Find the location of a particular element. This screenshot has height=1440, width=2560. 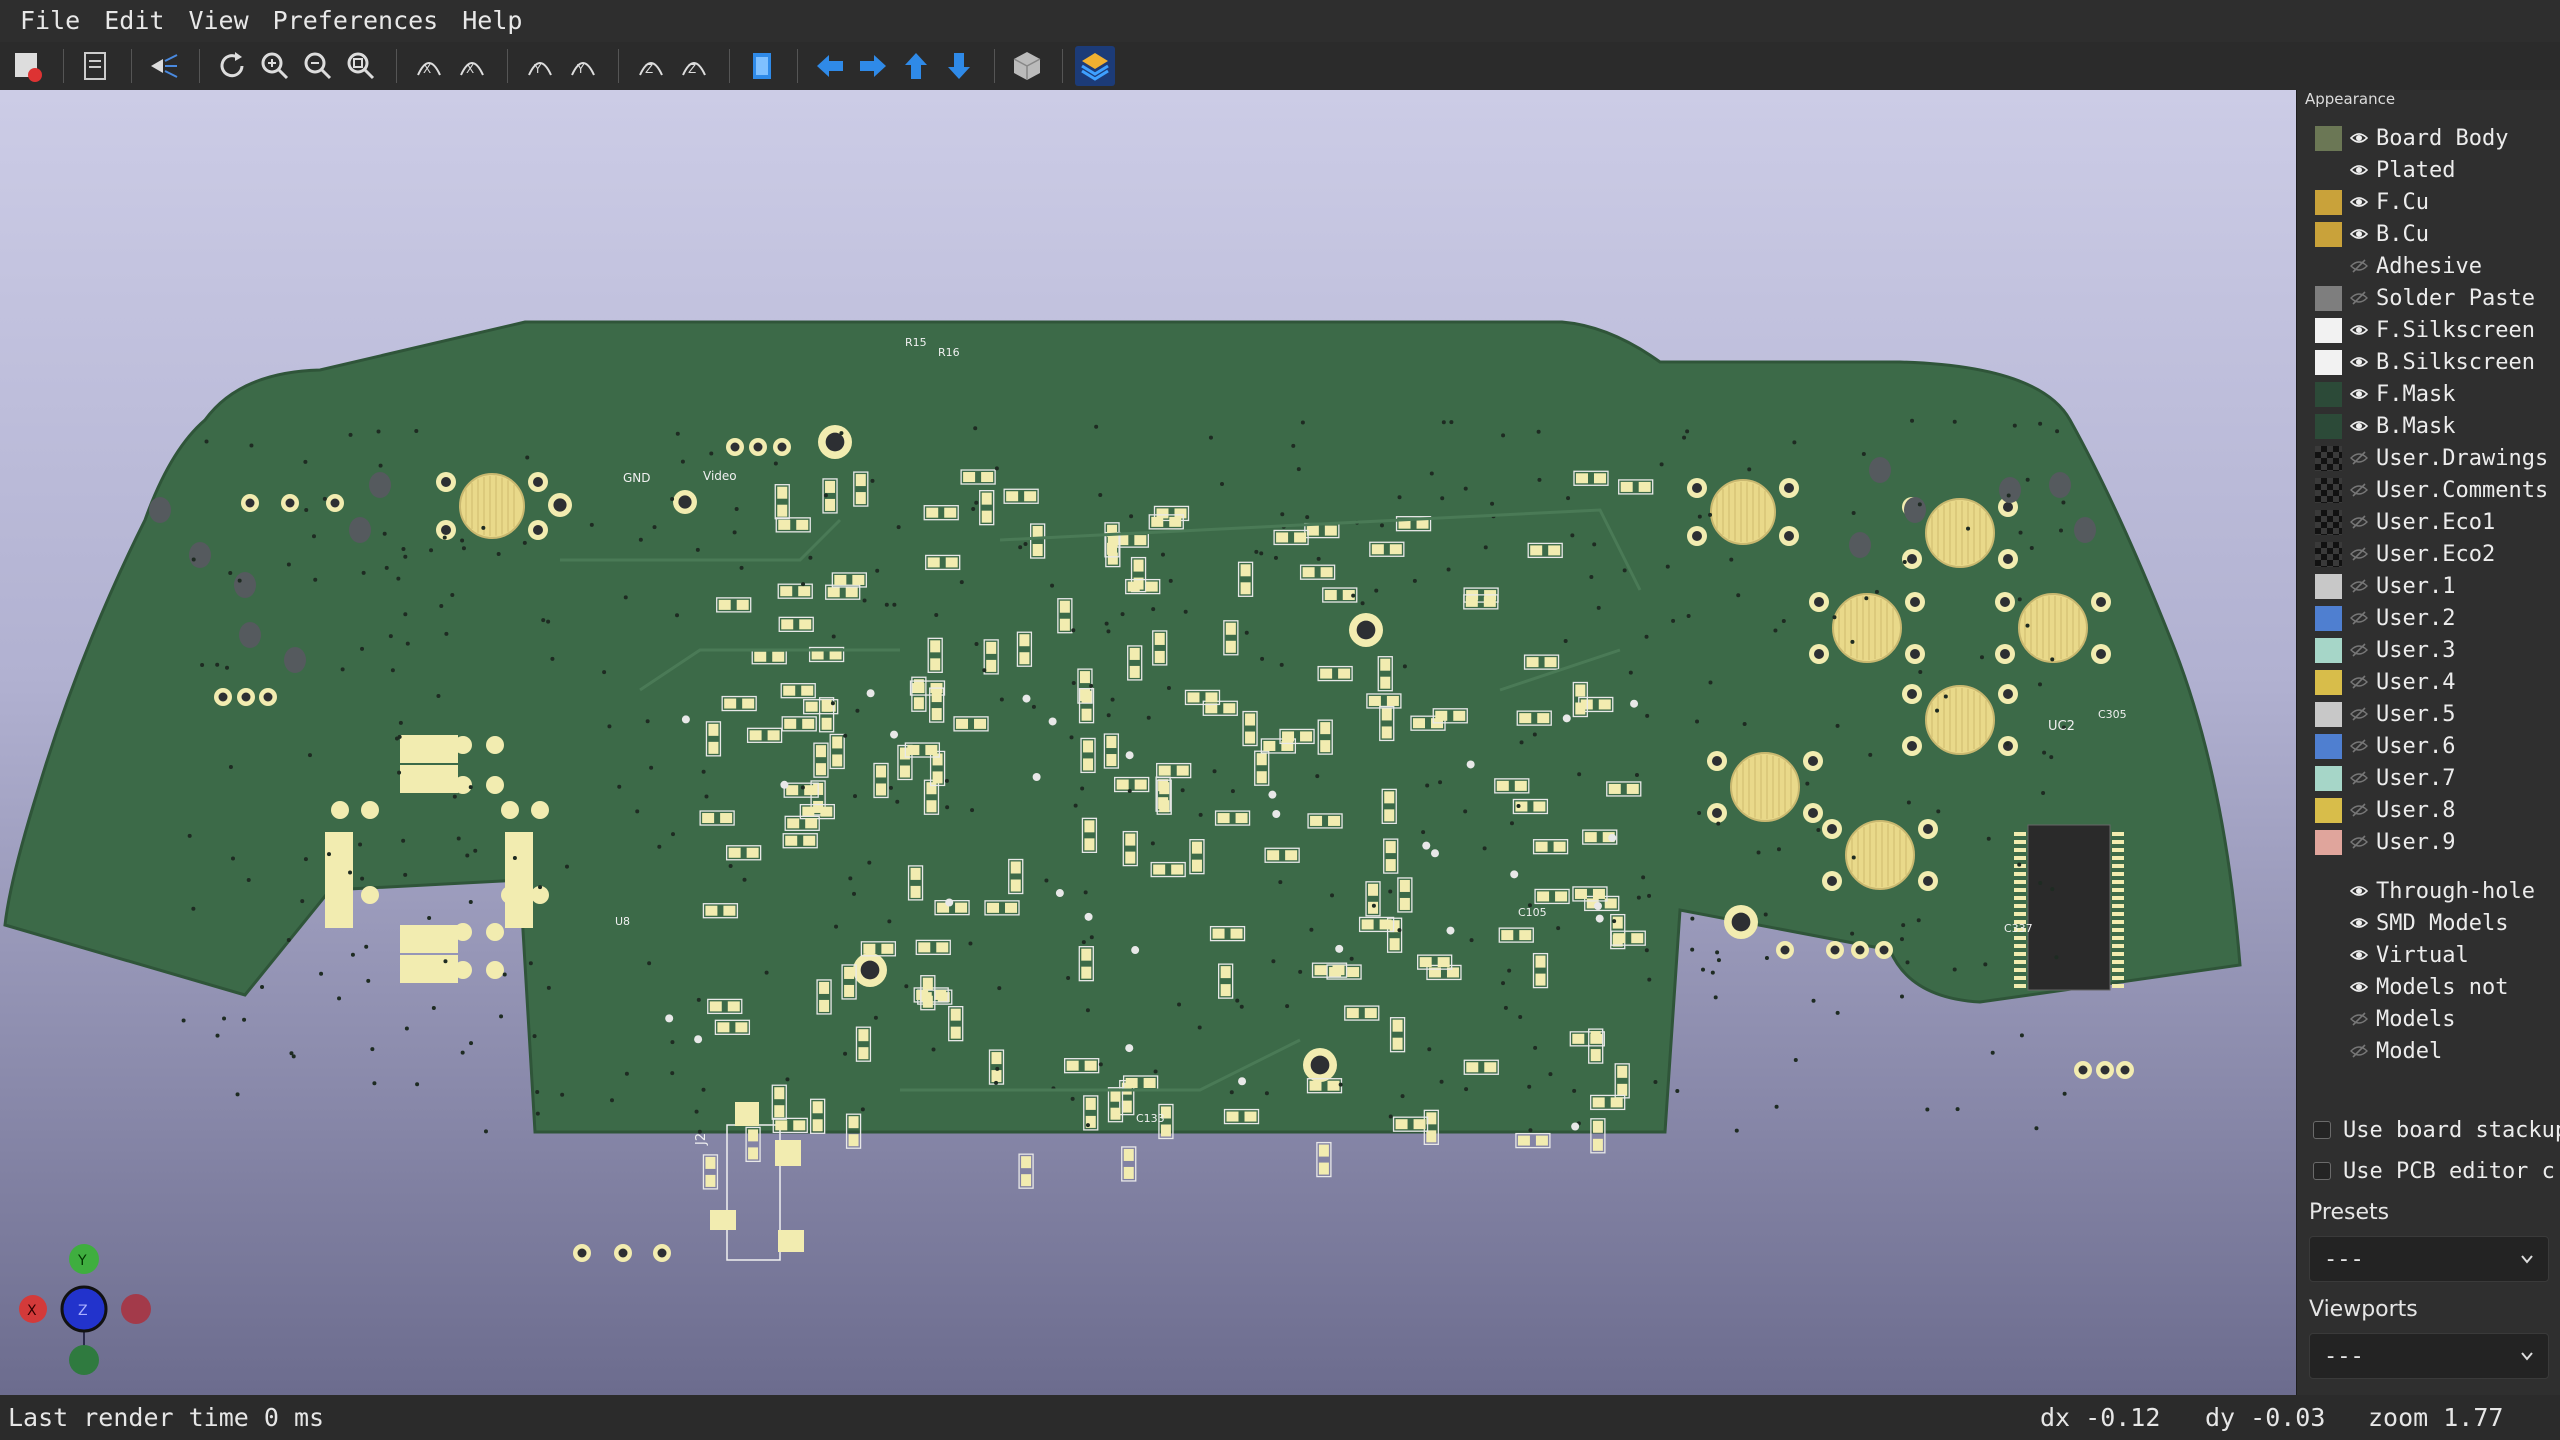

pan-down-button is located at coordinates (959, 66).